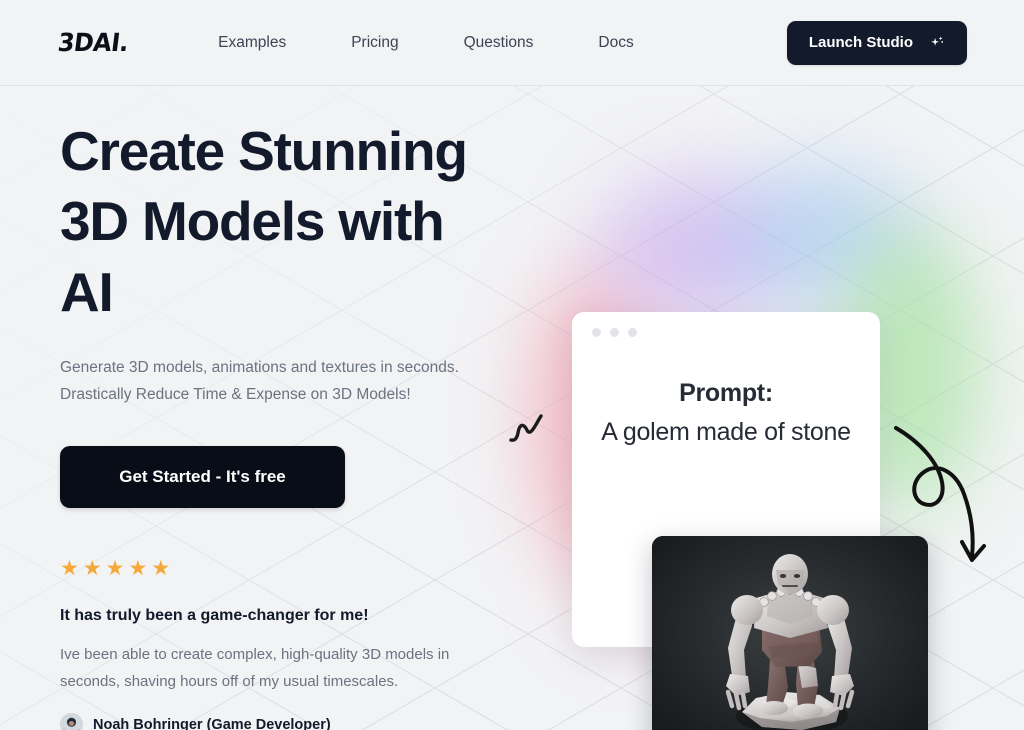 Image resolution: width=1024 pixels, height=730 pixels. What do you see at coordinates (499, 43) in the screenshot?
I see `nav-item-questions: Questions` at bounding box center [499, 43].